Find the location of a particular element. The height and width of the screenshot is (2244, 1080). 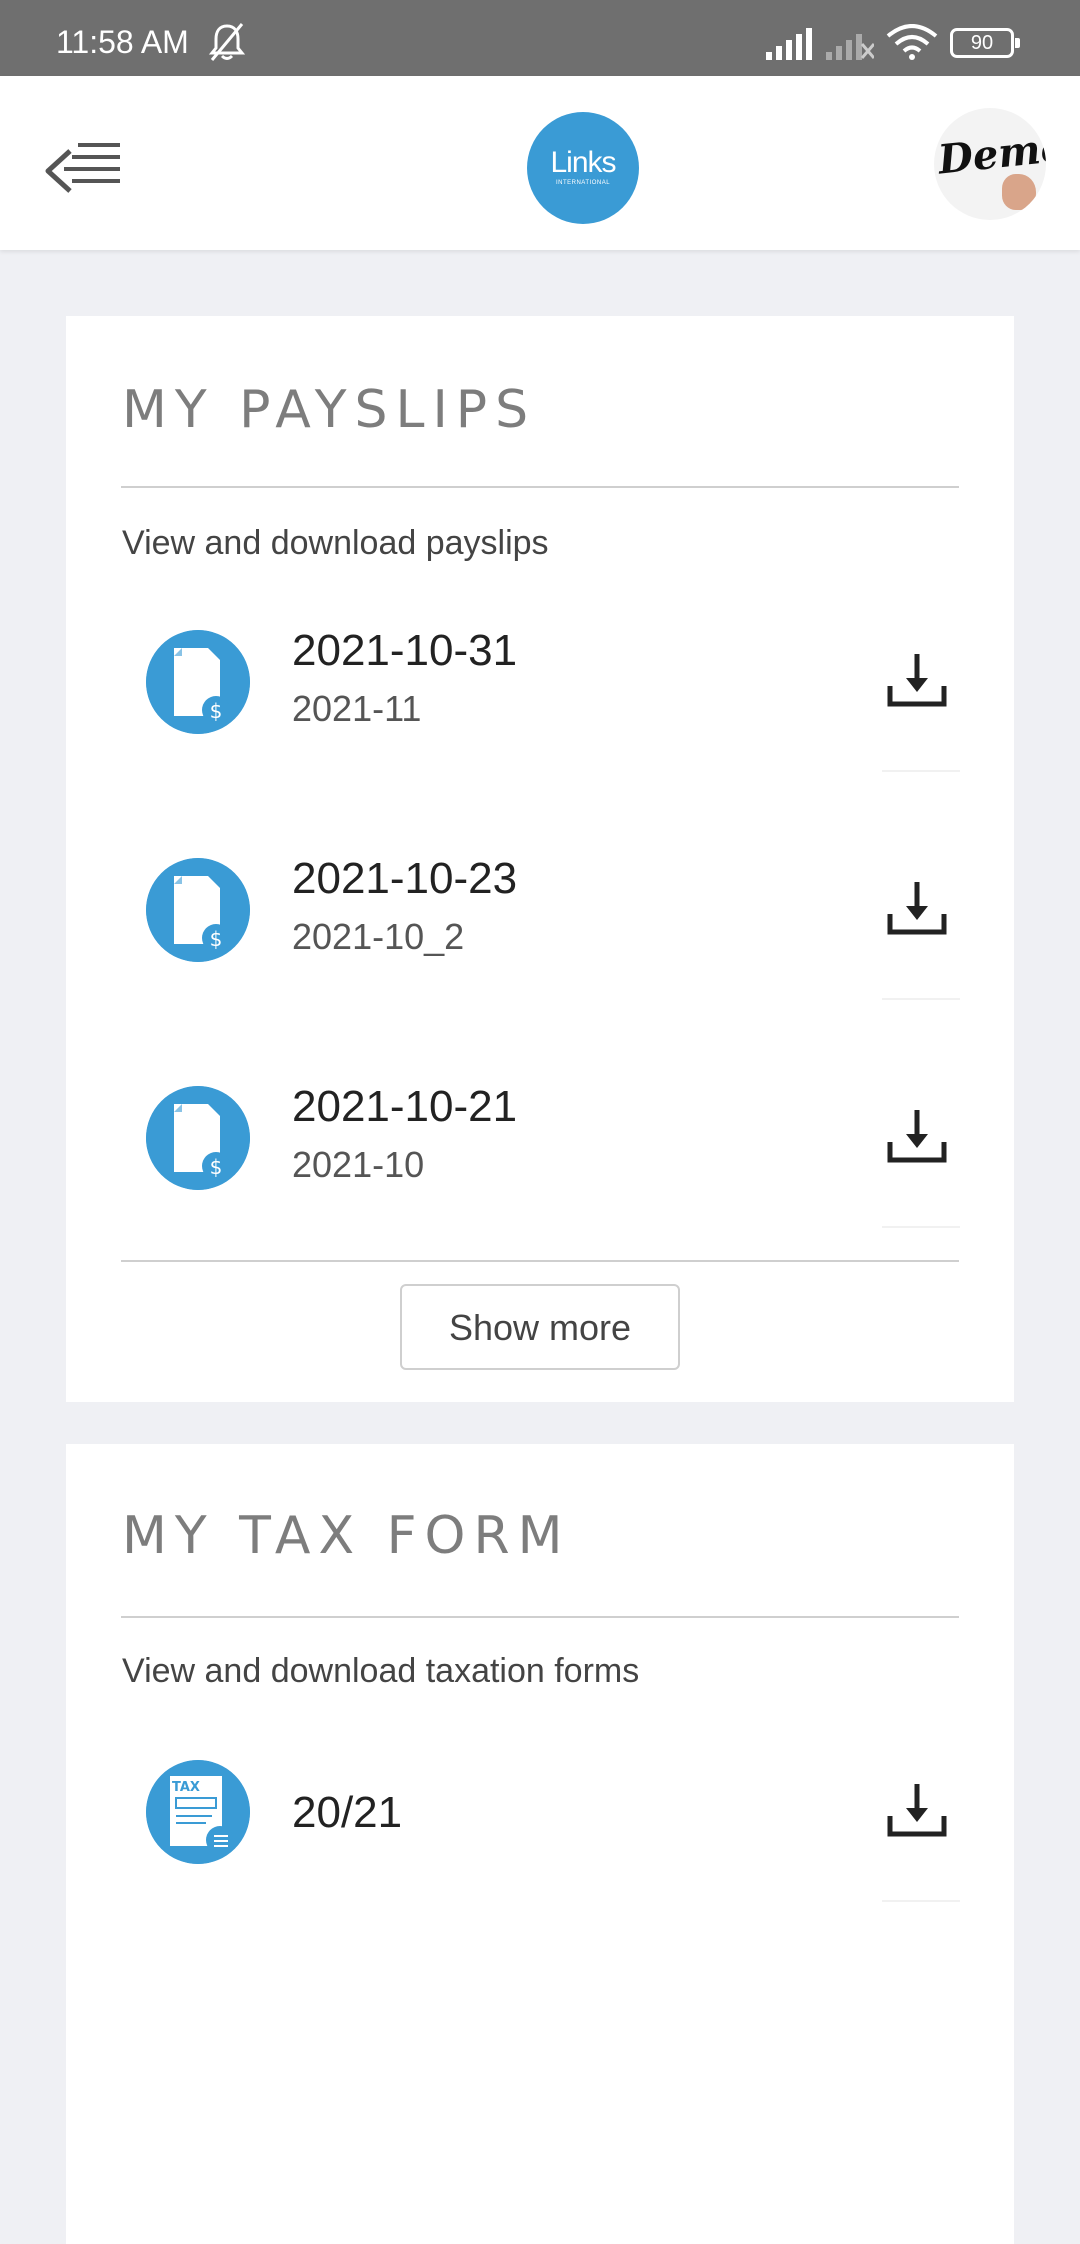

brand-name: Links is located at coordinates (583, 162).